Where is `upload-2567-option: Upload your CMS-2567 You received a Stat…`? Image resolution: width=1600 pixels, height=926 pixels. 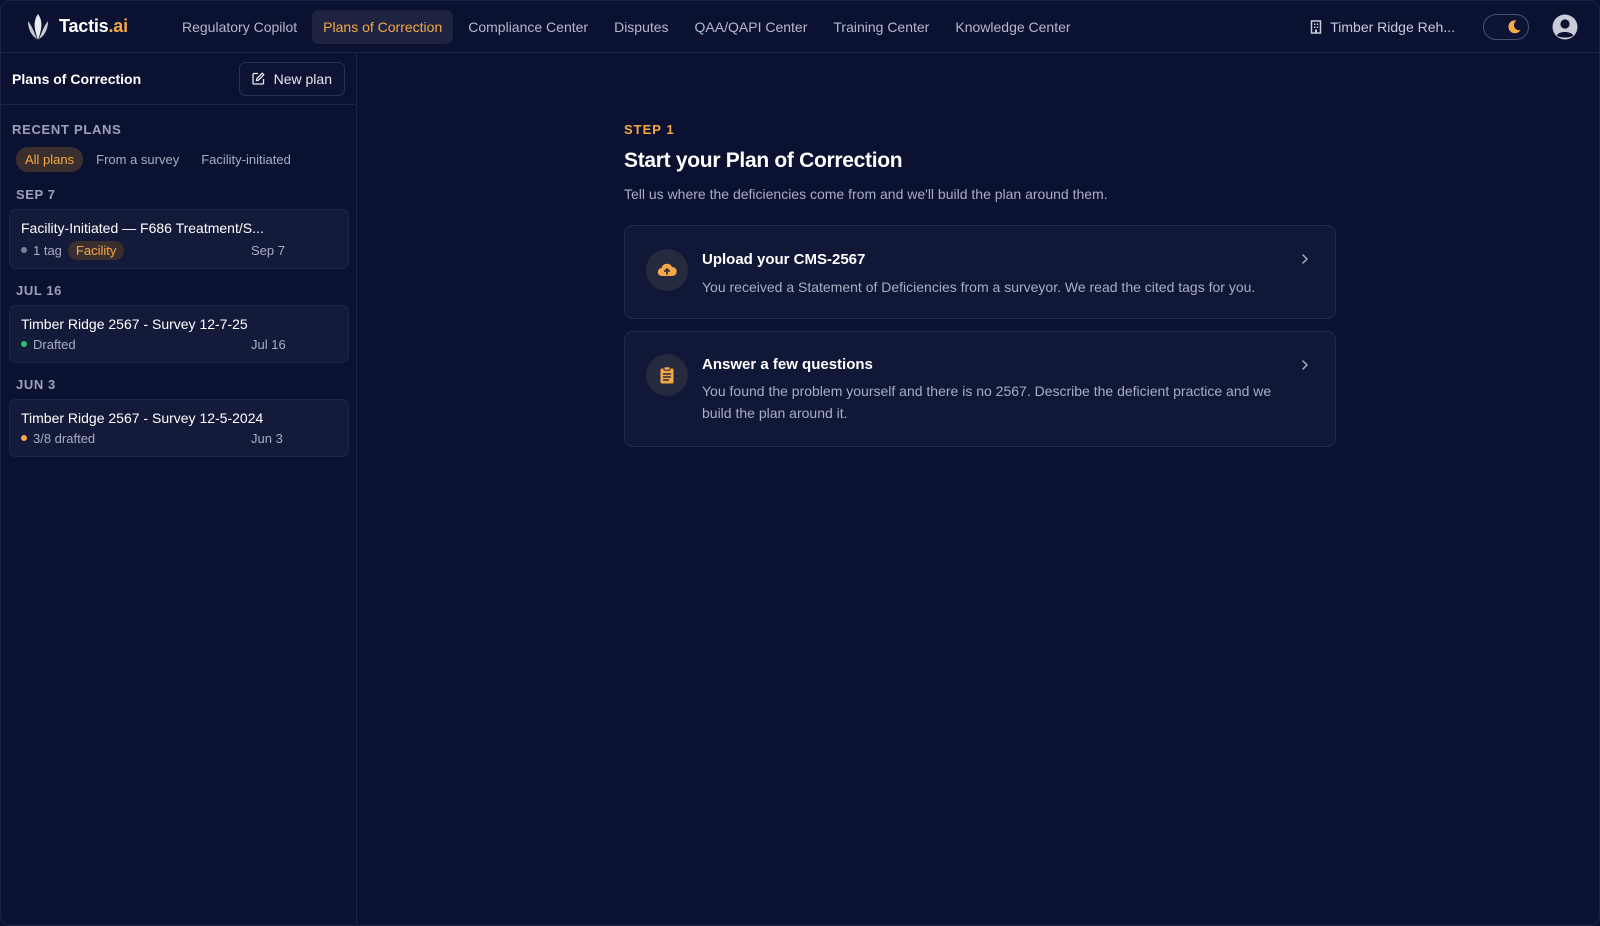
upload-2567-option: Upload your CMS-2567 You received a Stat… is located at coordinates (980, 272).